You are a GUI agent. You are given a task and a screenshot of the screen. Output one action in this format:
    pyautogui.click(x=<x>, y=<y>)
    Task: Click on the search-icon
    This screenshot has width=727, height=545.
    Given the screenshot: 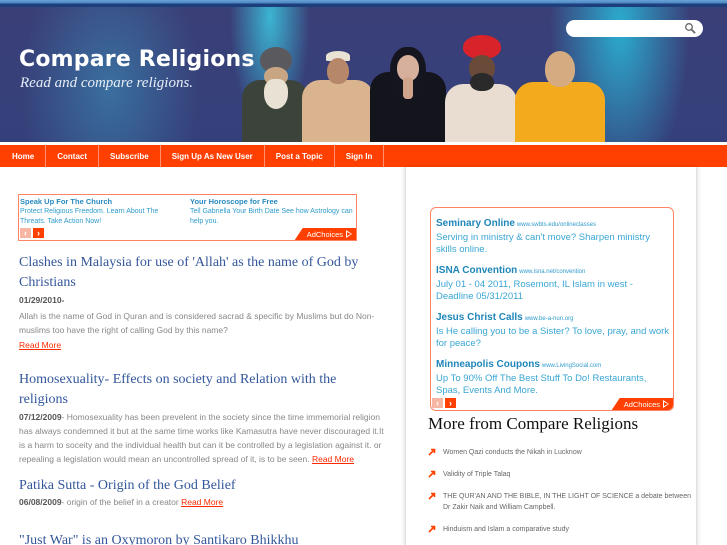 What is the action you would take?
    pyautogui.click(x=690, y=28)
    